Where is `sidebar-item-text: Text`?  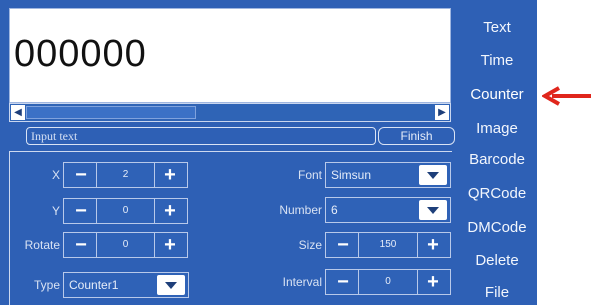 sidebar-item-text: Text is located at coordinates (497, 28).